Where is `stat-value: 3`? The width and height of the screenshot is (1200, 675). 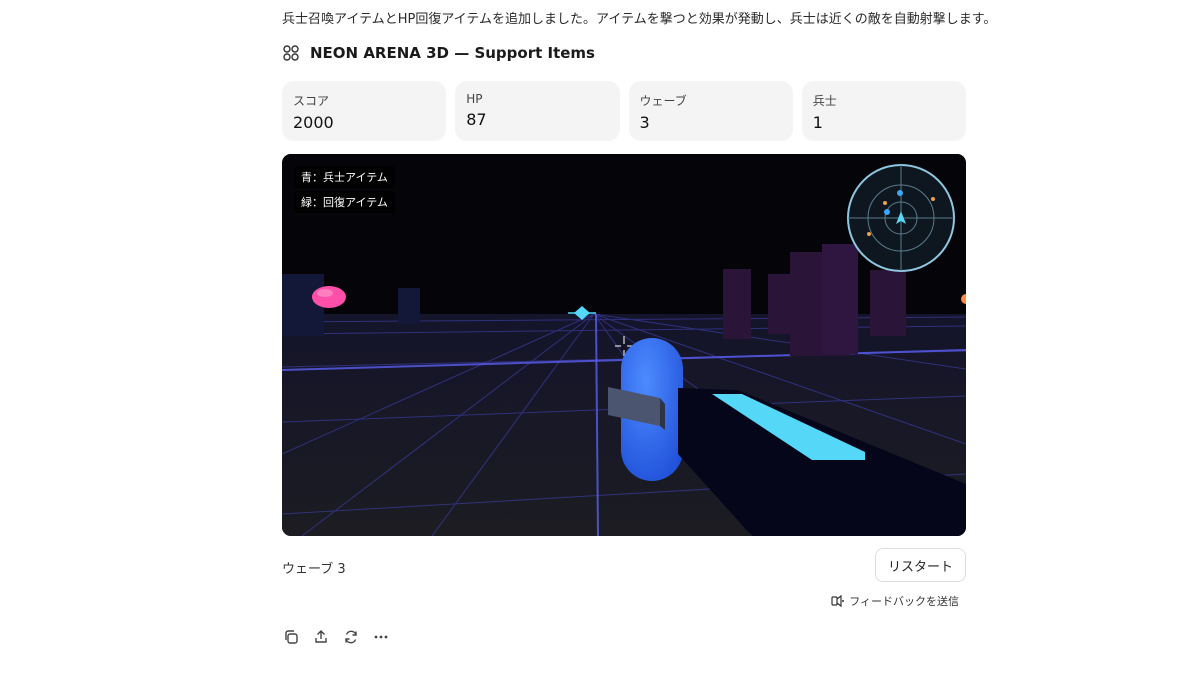
stat-value: 3 is located at coordinates (644, 122).